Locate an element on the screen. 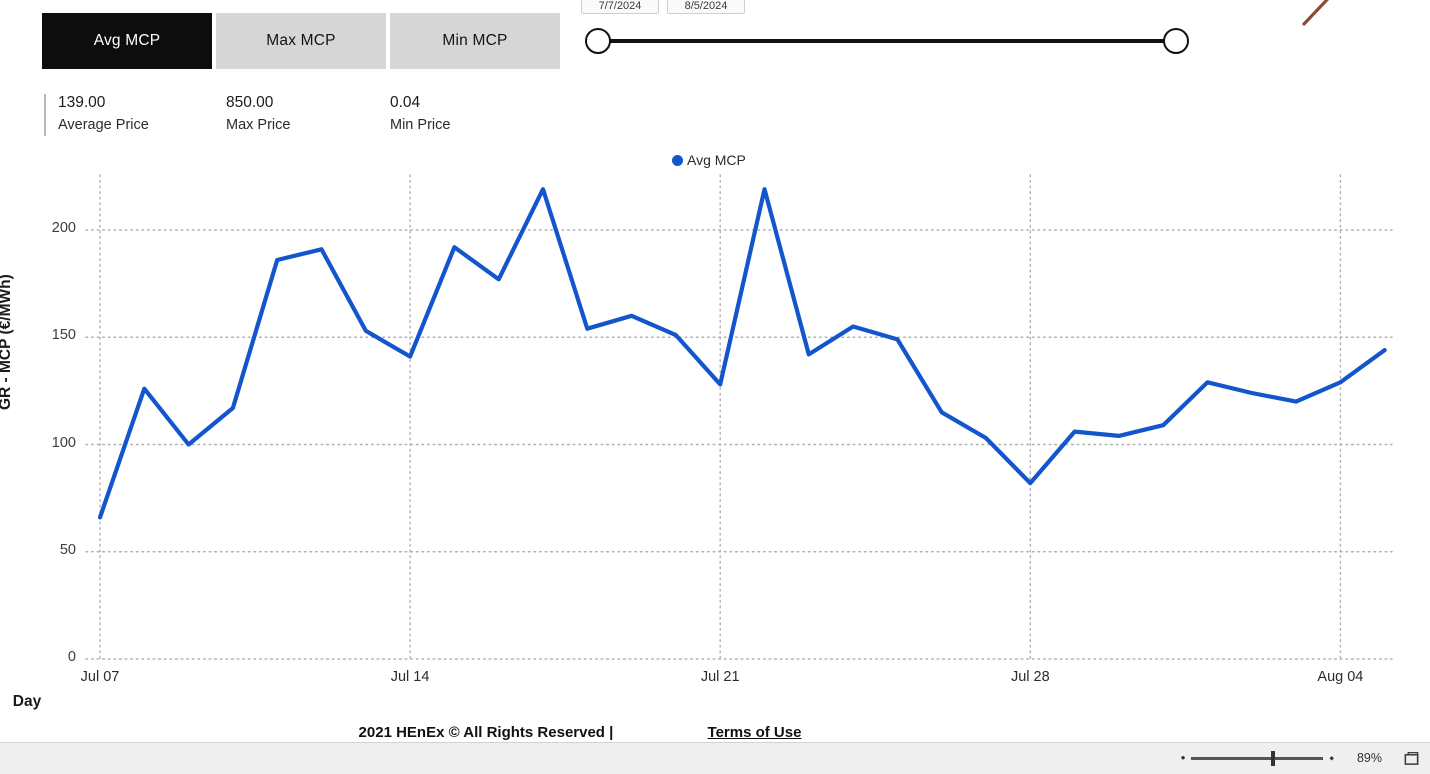  slider-track is located at coordinates (887, 41).